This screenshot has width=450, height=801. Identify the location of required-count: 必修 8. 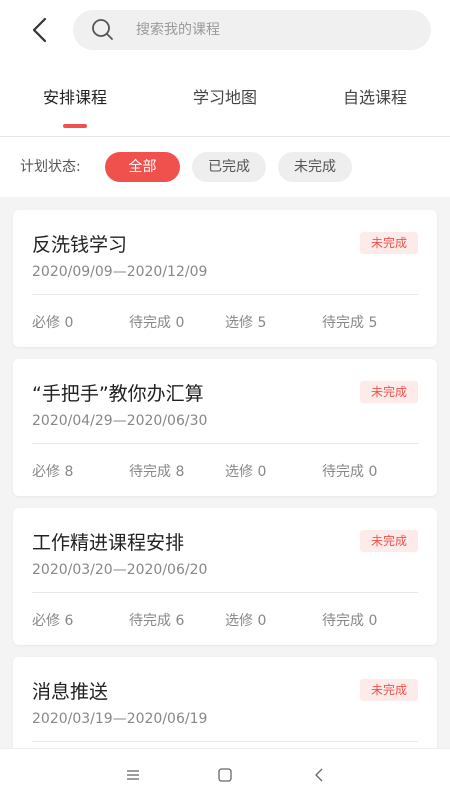
(53, 472).